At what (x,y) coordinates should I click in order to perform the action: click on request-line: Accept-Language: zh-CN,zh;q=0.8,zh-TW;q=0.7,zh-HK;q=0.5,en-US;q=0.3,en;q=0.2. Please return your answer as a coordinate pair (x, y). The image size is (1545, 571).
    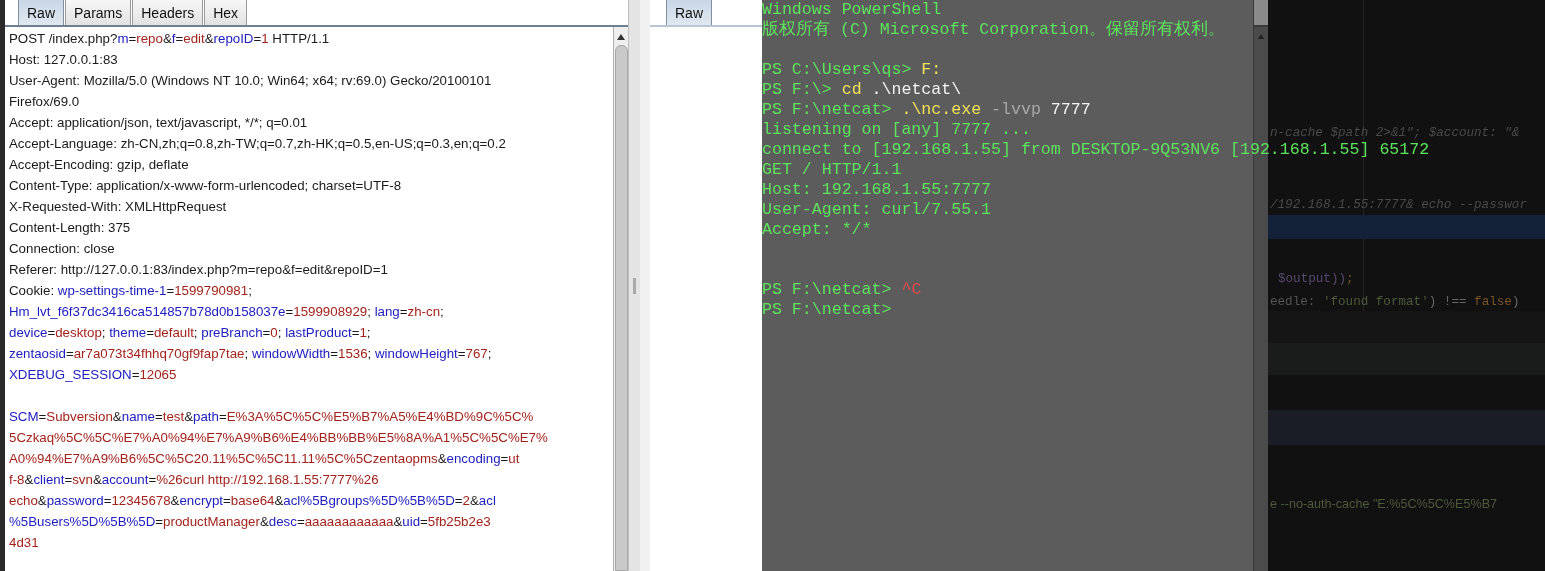
    Looking at the image, I should click on (257, 144).